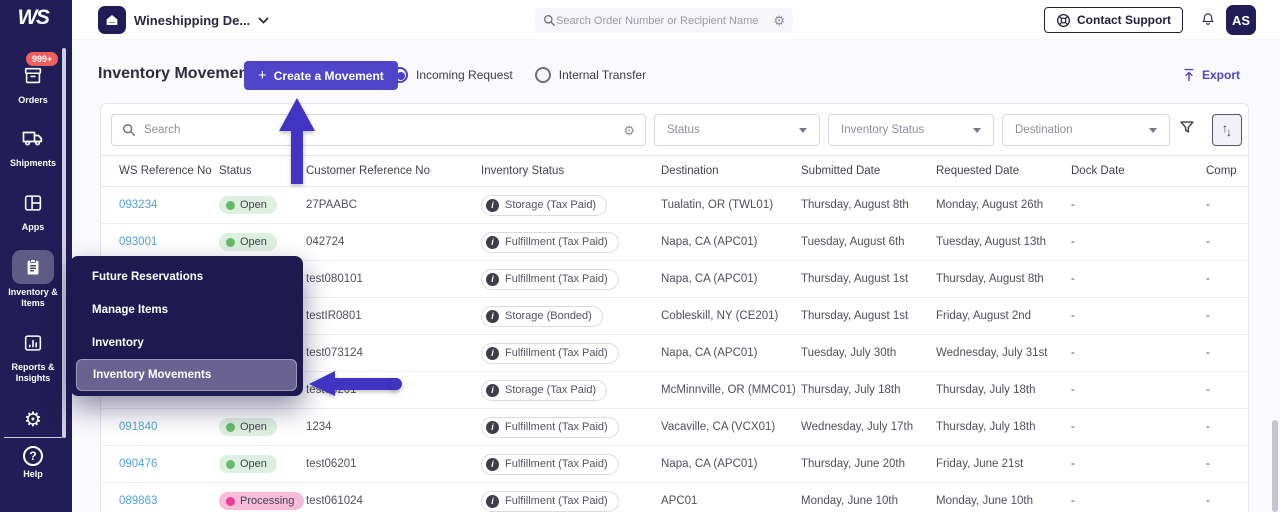 The image size is (1280, 512). I want to click on submitted-date-cell: Wednesday, July 17th, so click(857, 427).